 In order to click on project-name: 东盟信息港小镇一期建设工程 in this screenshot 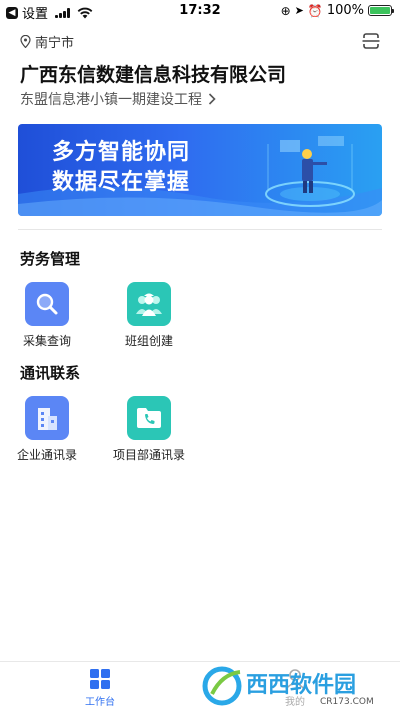, I will do `click(111, 100)`.